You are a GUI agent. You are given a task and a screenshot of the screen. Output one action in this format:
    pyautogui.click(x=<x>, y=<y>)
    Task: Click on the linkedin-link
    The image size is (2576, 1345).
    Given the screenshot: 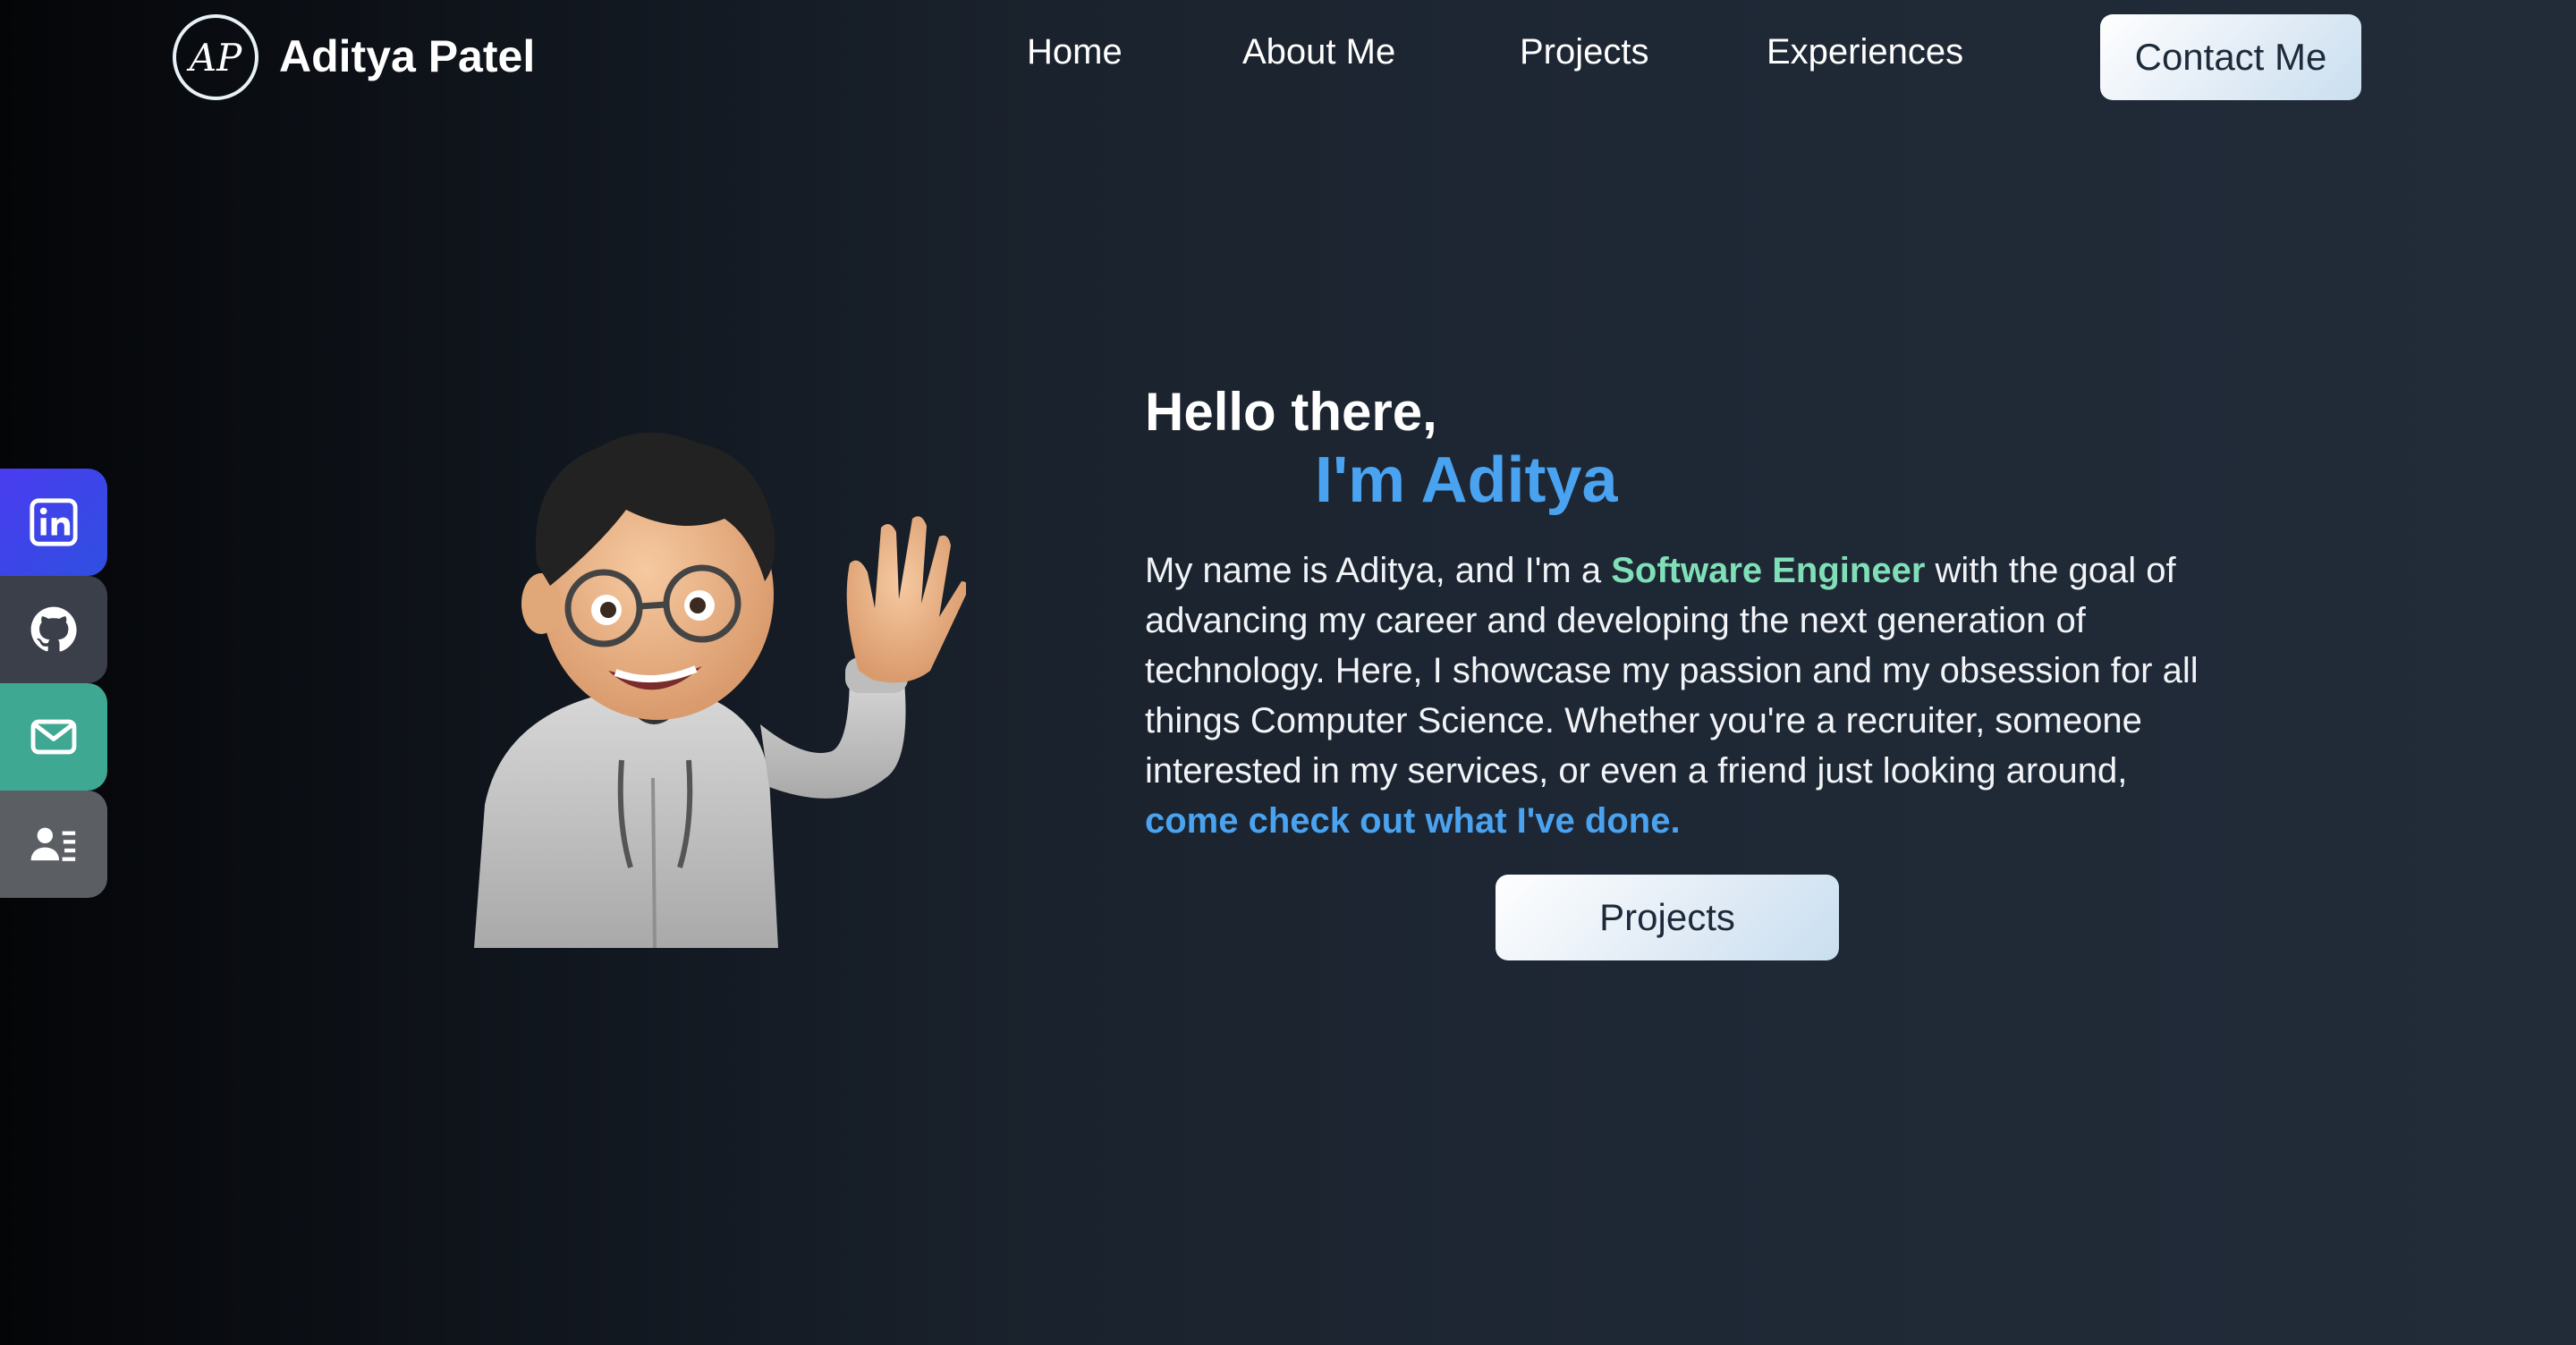 What is the action you would take?
    pyautogui.click(x=53, y=522)
    